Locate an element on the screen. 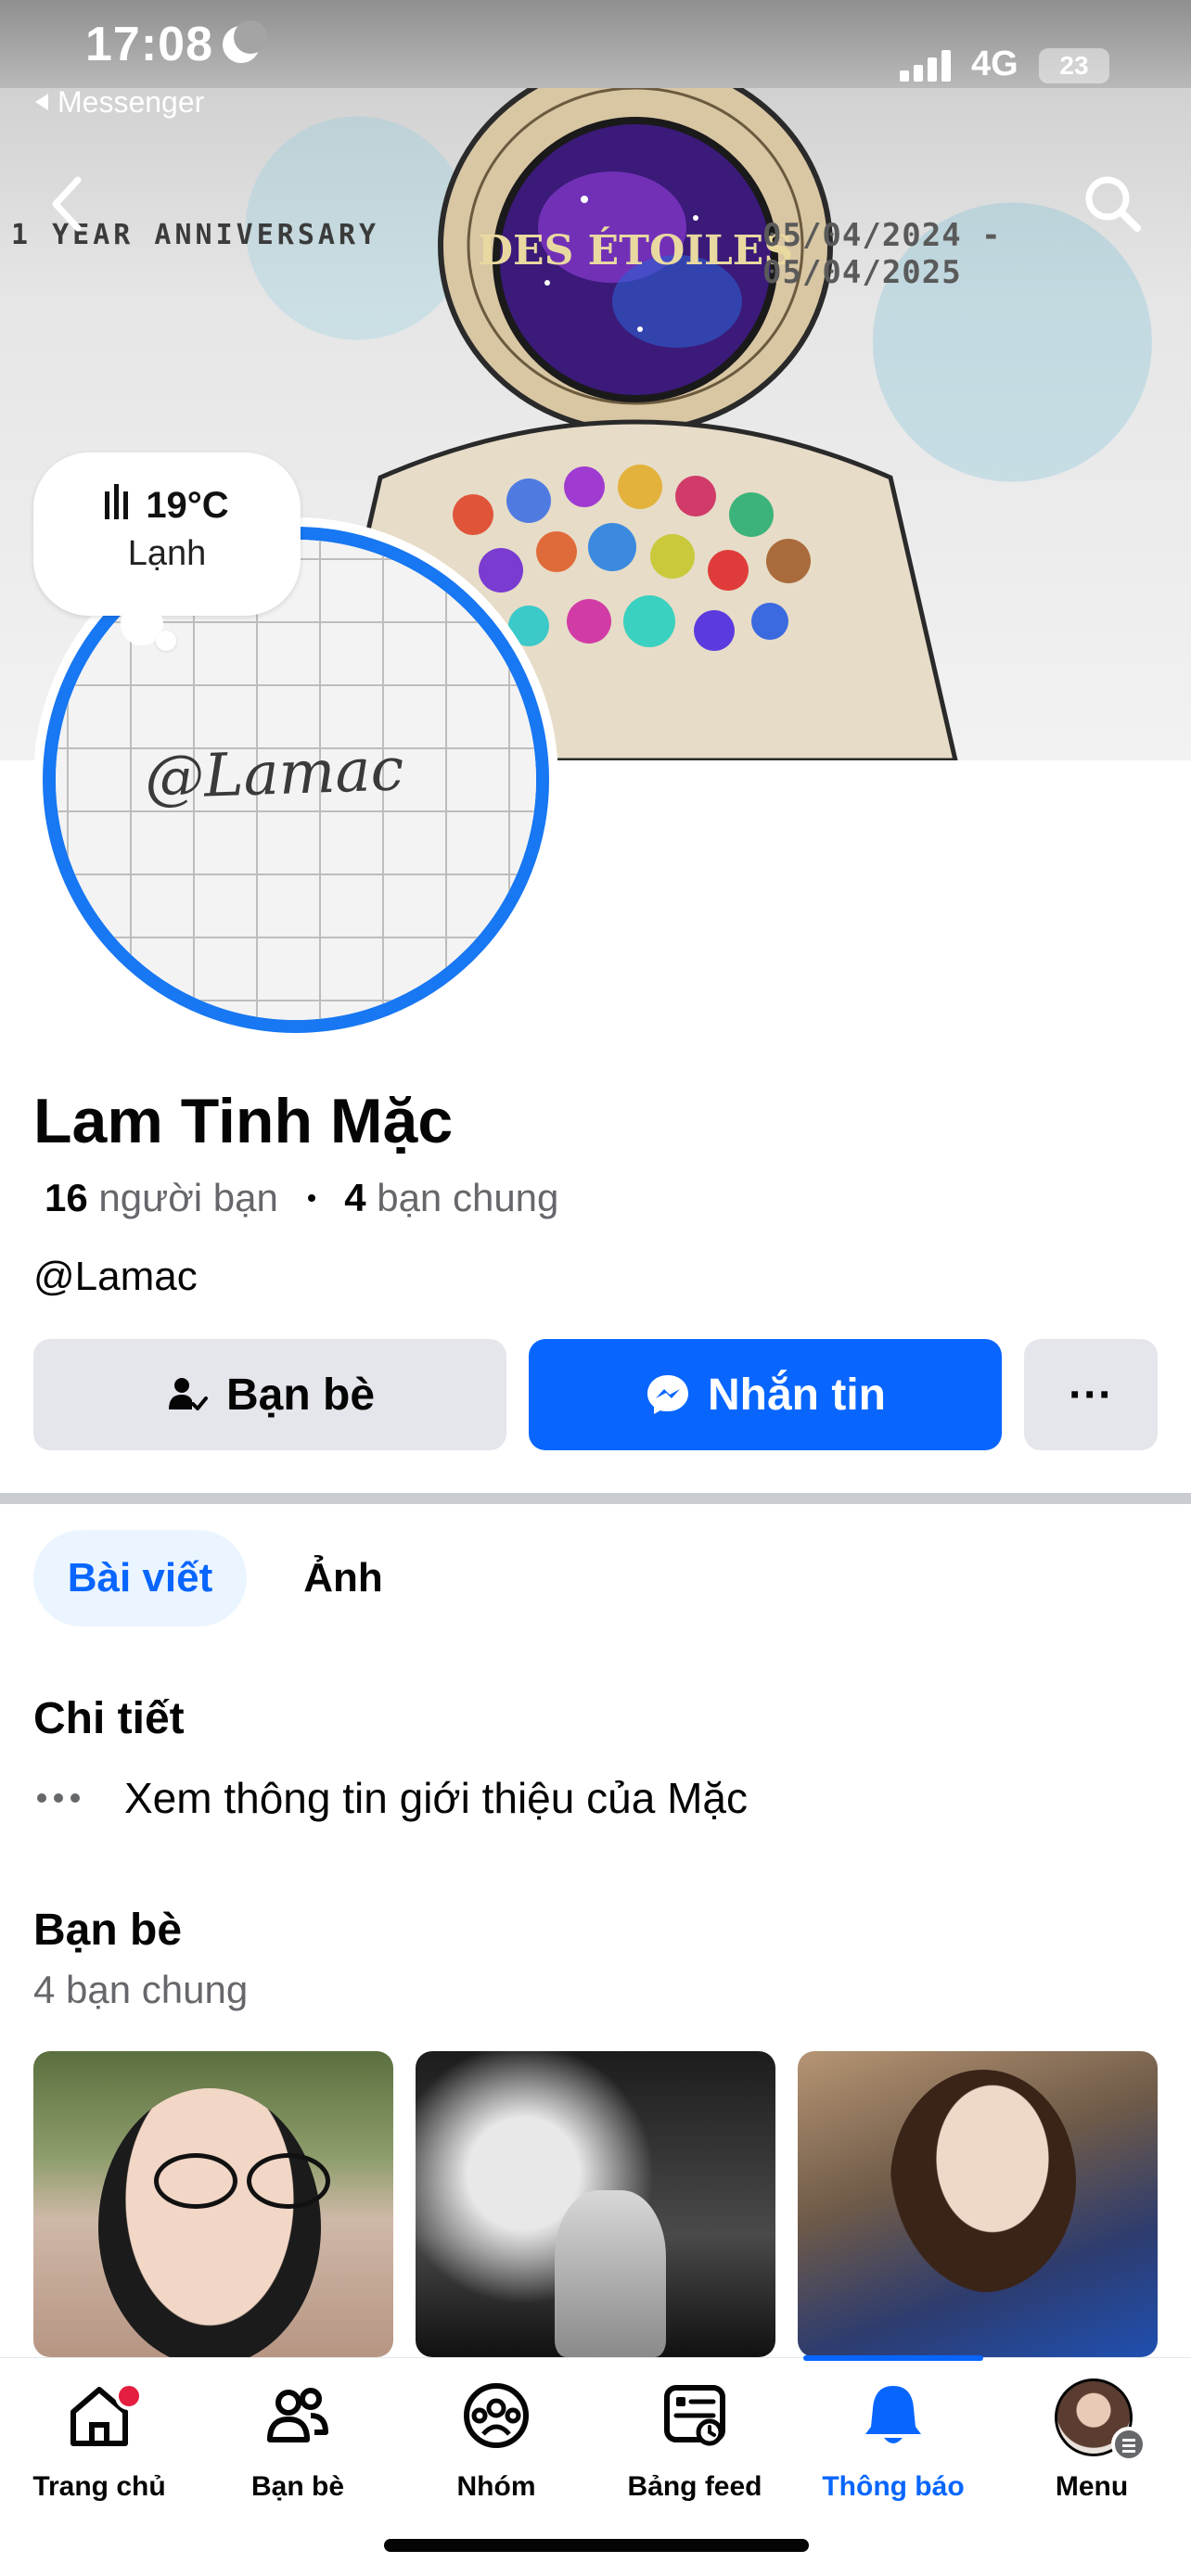 Image resolution: width=1191 pixels, height=2576 pixels. section-divider is located at coordinates (595, 1498).